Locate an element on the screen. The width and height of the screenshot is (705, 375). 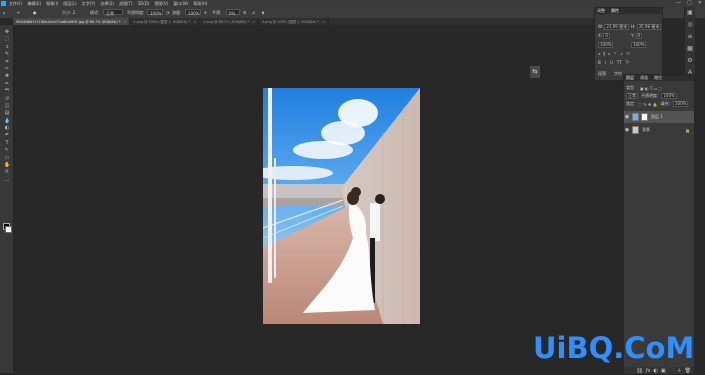
italic-icon: I is located at coordinates (605, 62).